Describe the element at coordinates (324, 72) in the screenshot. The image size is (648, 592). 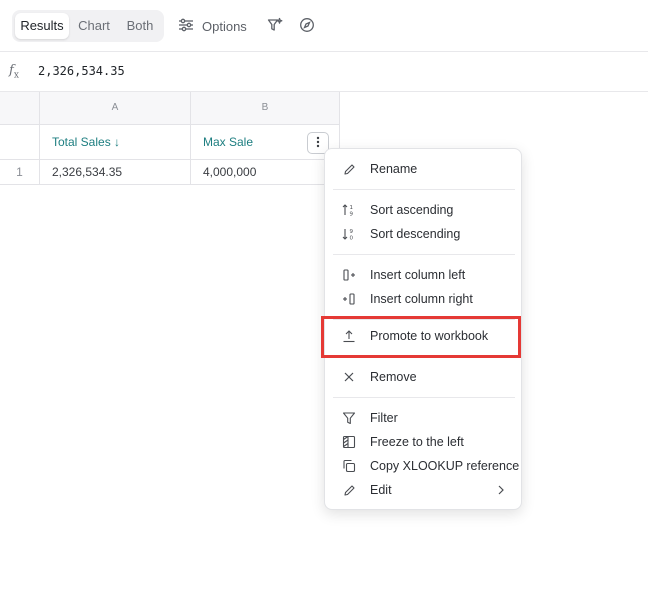
I see `formula-bar: fx 2,326,534.35` at that location.